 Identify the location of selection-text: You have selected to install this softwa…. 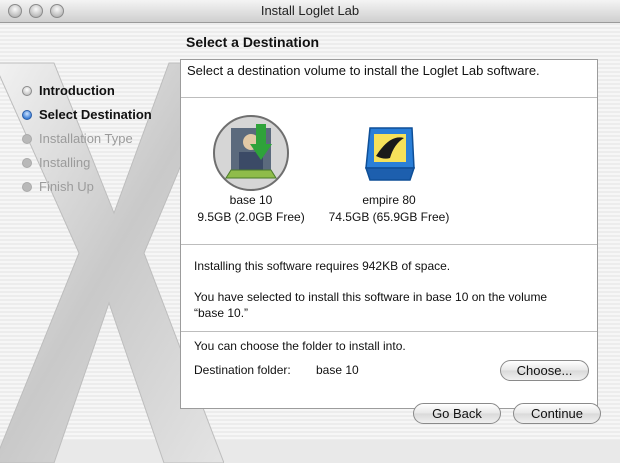
(371, 305).